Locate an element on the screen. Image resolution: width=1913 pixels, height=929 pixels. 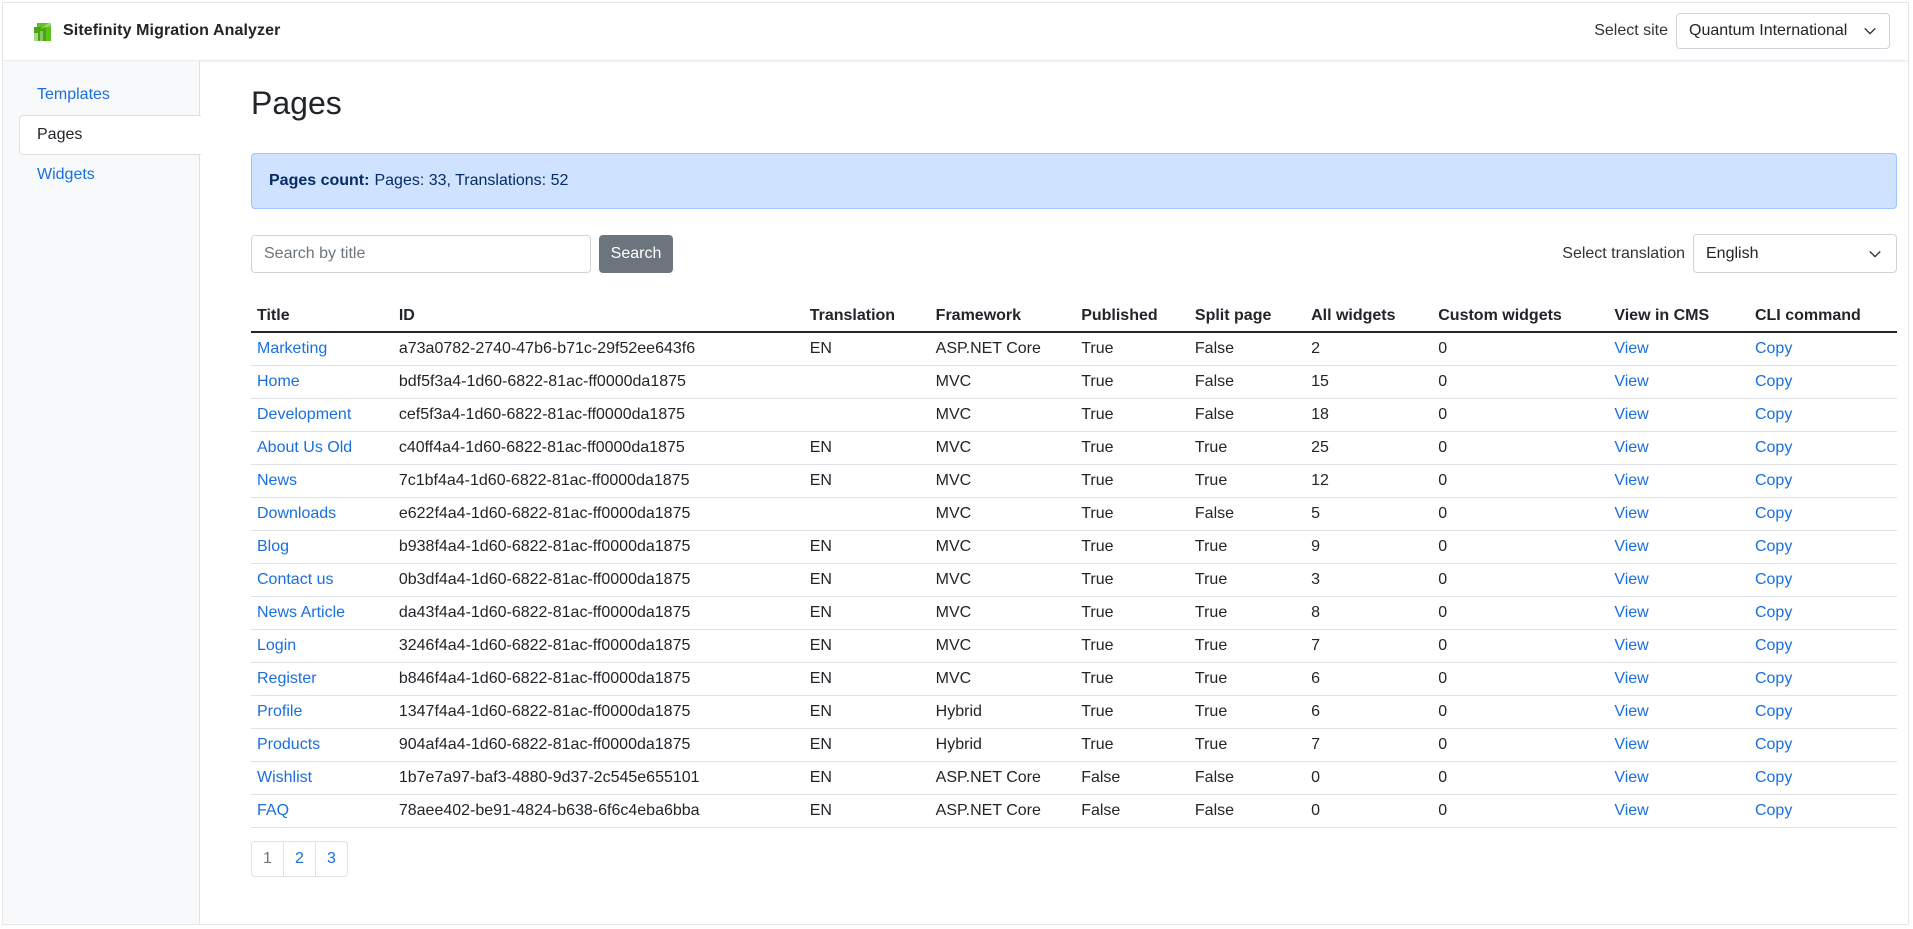
cell-id: bdf5f3a4-1d60-6822-81ac-ff0000da1875 is located at coordinates (598, 382).